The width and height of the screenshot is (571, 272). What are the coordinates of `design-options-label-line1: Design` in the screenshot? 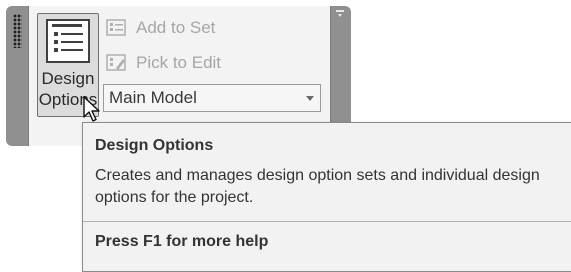 It's located at (68, 78).